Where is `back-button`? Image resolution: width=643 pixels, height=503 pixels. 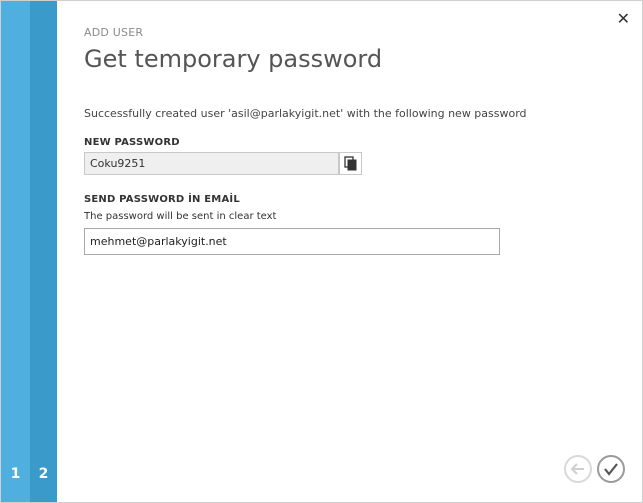
back-button is located at coordinates (578, 469).